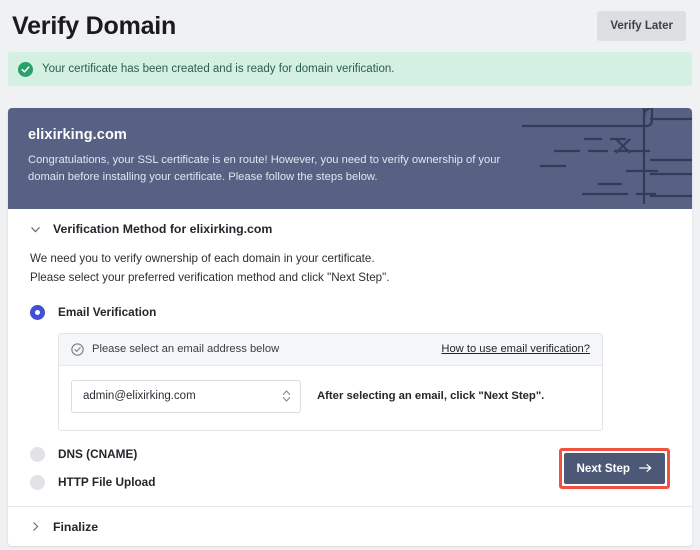 This screenshot has height=550, width=700. What do you see at coordinates (98, 454) in the screenshot?
I see `option-dns-cname-label: DNS (CNAME)` at bounding box center [98, 454].